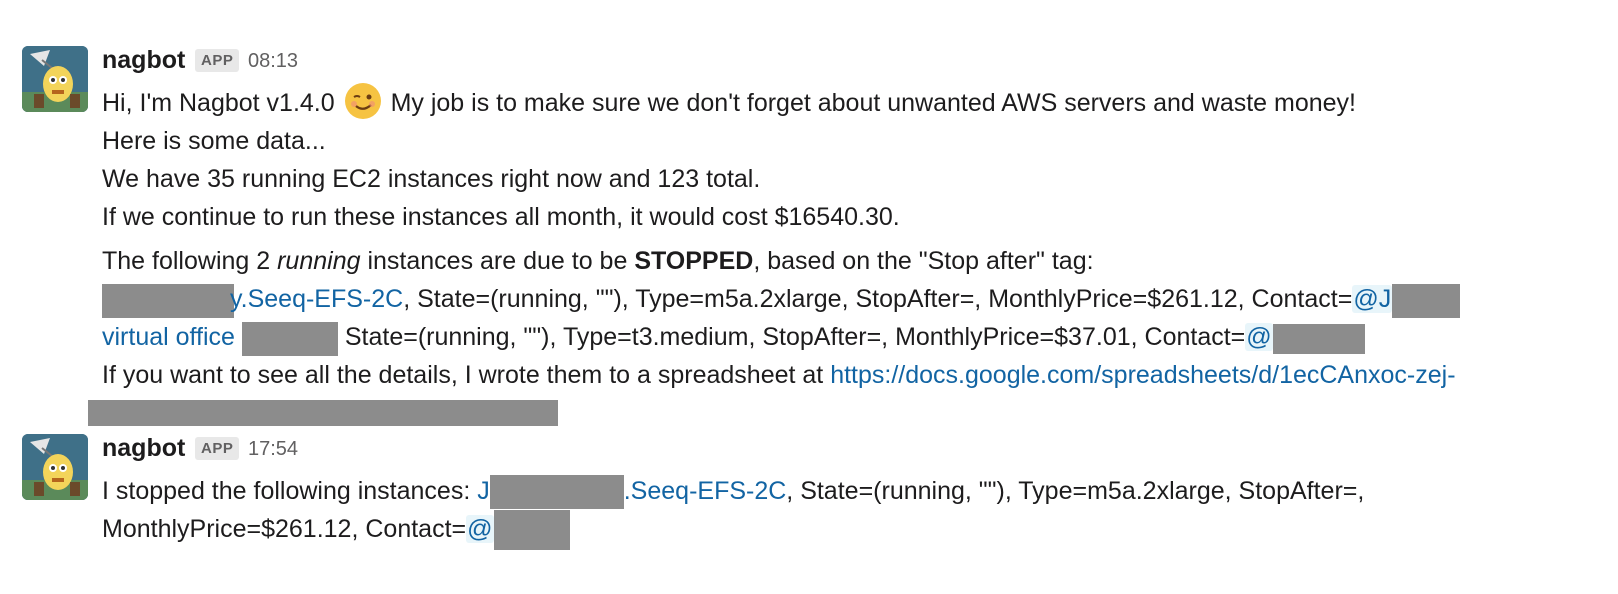 This screenshot has height=594, width=1618. Describe the element at coordinates (284, 529) in the screenshot. I see `message-text: MonthlyPrice=$261.12, Contact=` at that location.